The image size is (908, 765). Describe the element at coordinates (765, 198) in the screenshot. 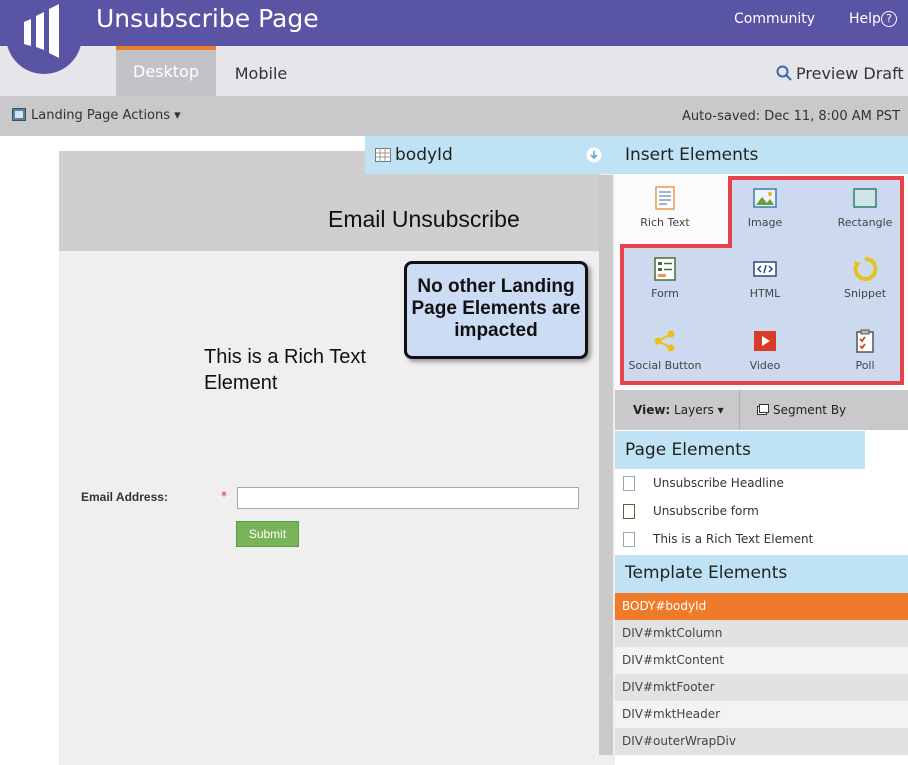

I see `image-icon` at that location.